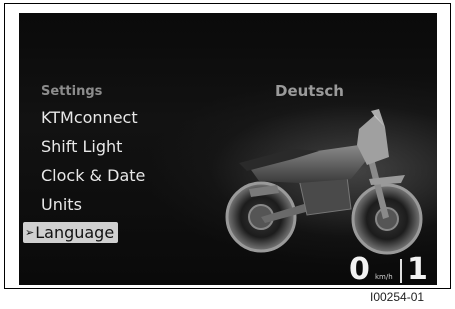 The height and width of the screenshot is (309, 455). Describe the element at coordinates (397, 297) in the screenshot. I see `figure-id-label: I00254-01` at that location.